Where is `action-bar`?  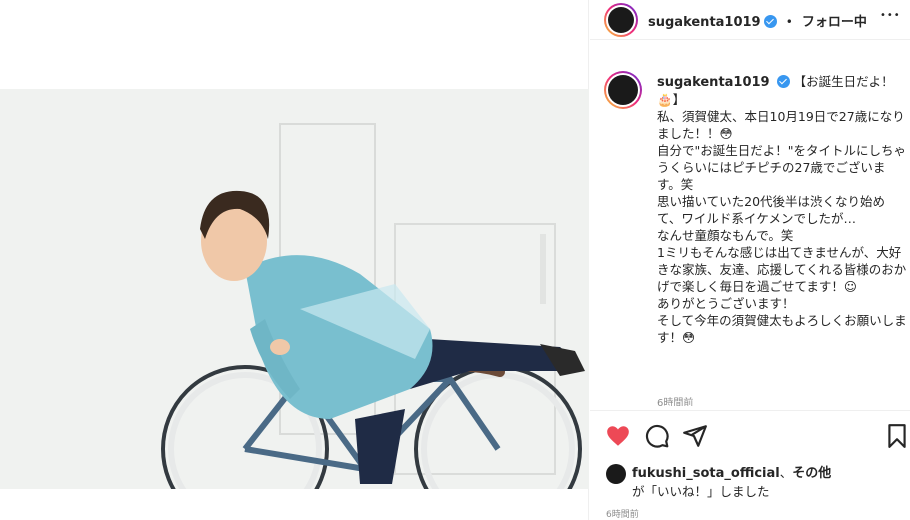
action-bar is located at coordinates (750, 434).